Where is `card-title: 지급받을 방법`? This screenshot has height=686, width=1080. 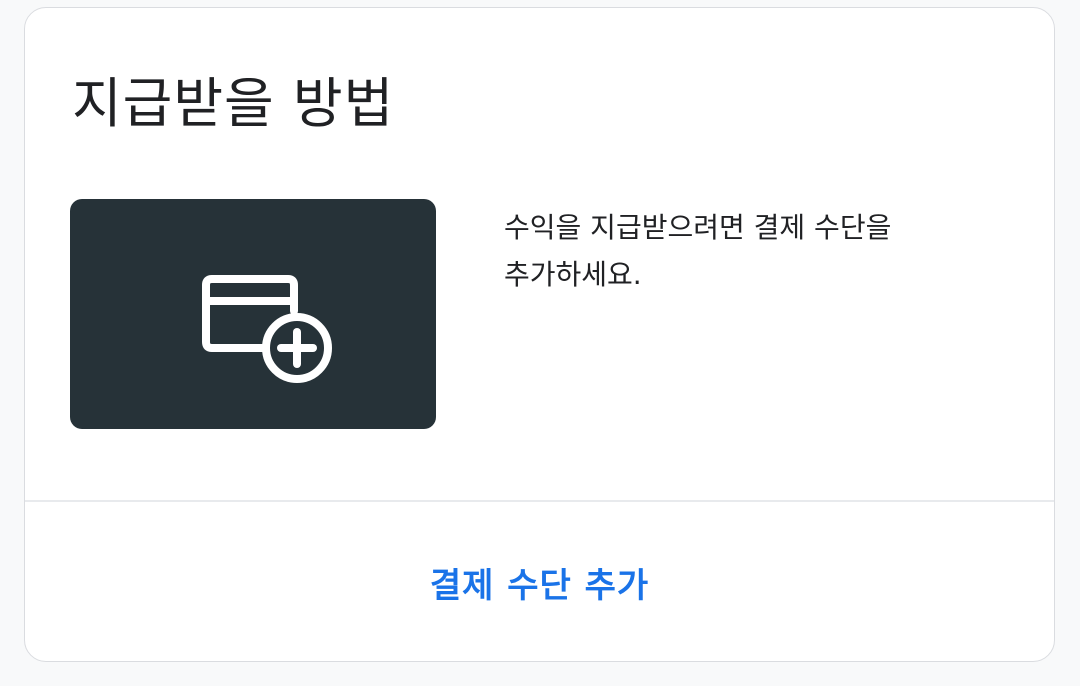
card-title: 지급받을 방법 is located at coordinates (233, 103).